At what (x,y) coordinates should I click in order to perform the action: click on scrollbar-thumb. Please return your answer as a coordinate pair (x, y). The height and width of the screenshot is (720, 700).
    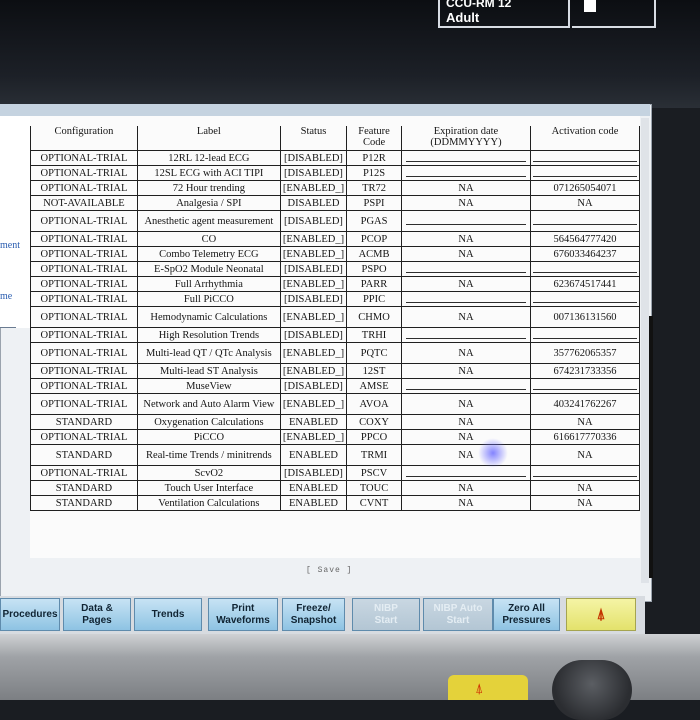
    Looking at the image, I should click on (651, 447).